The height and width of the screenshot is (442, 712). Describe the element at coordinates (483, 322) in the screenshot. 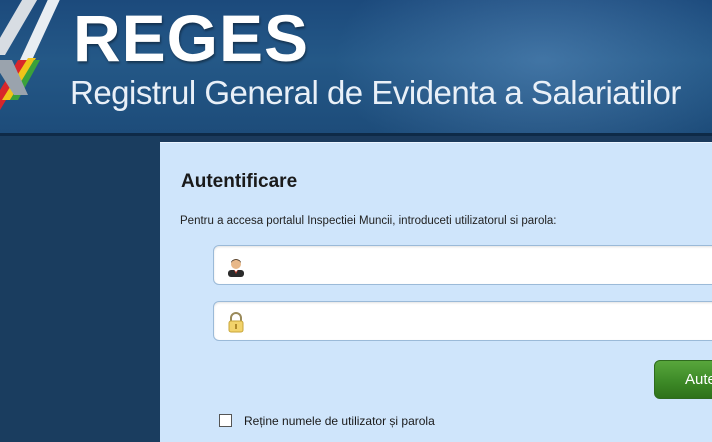

I see `password-input` at that location.